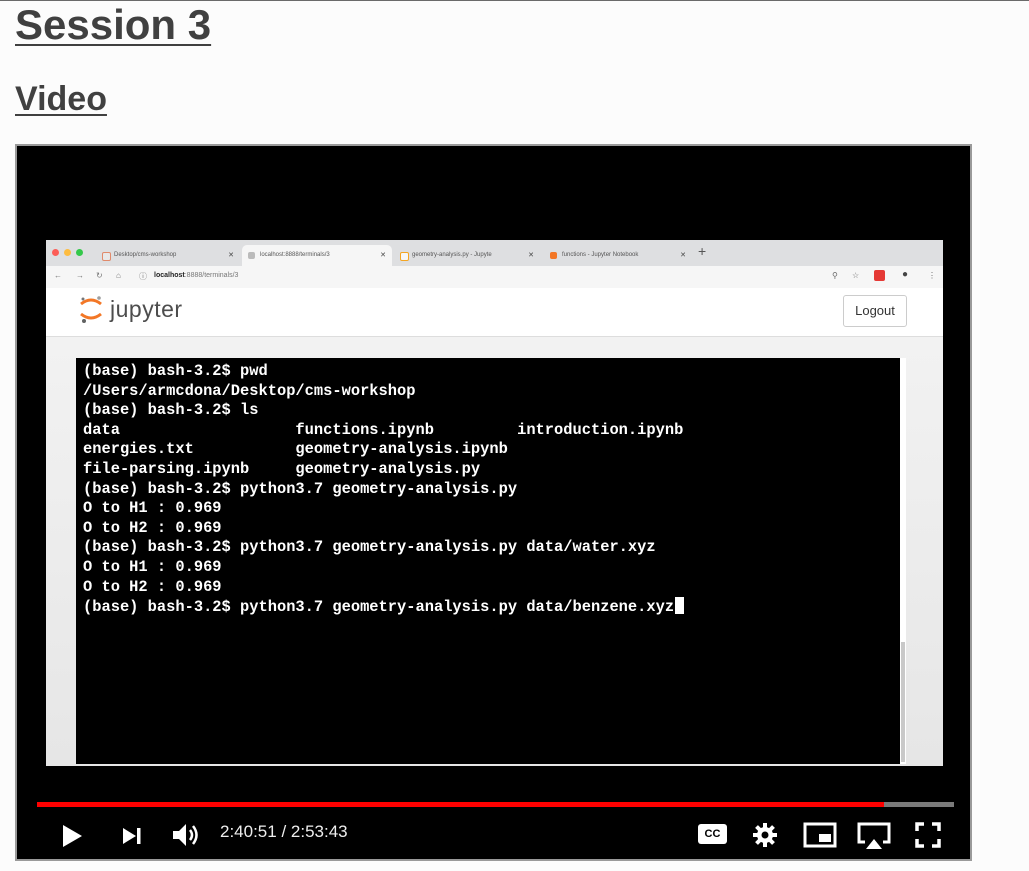  I want to click on progress-bar, so click(495, 804).